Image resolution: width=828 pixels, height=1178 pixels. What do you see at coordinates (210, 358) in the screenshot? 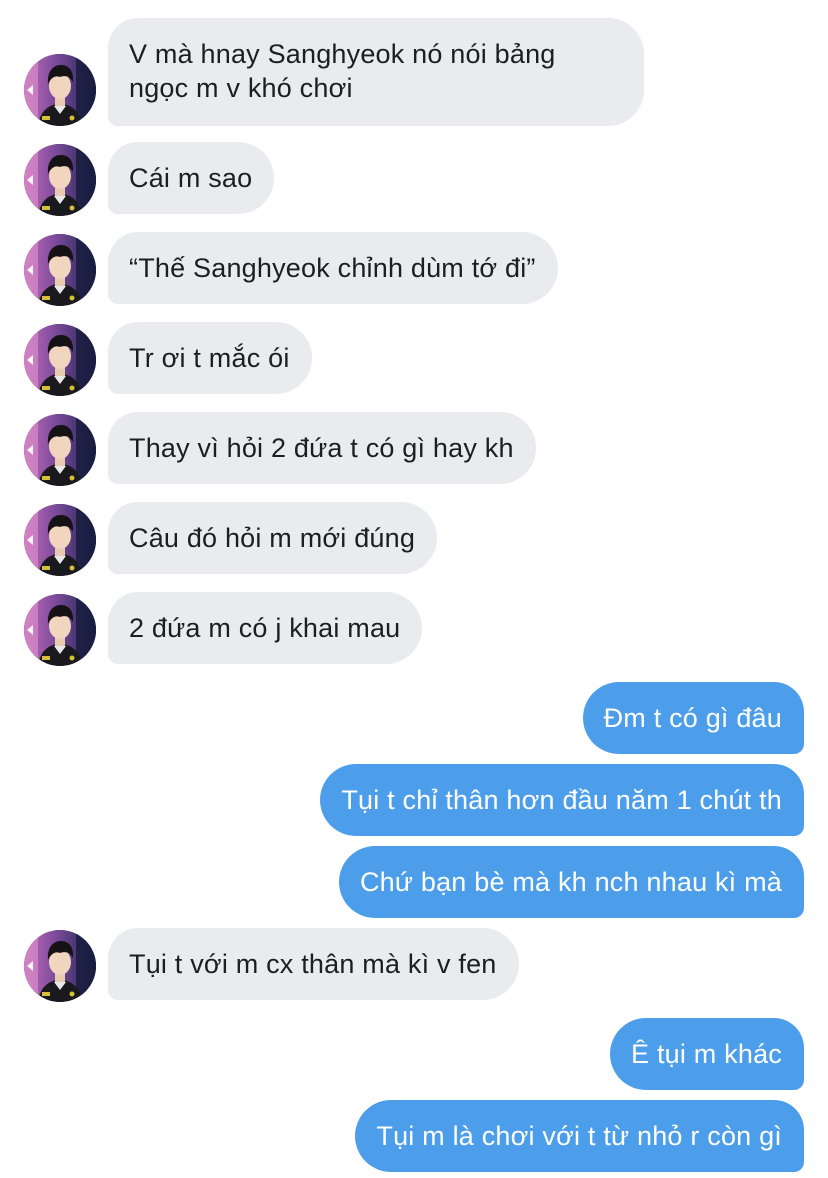
I see `incoming-message-bubble: Tr ơi t mắc ói` at bounding box center [210, 358].